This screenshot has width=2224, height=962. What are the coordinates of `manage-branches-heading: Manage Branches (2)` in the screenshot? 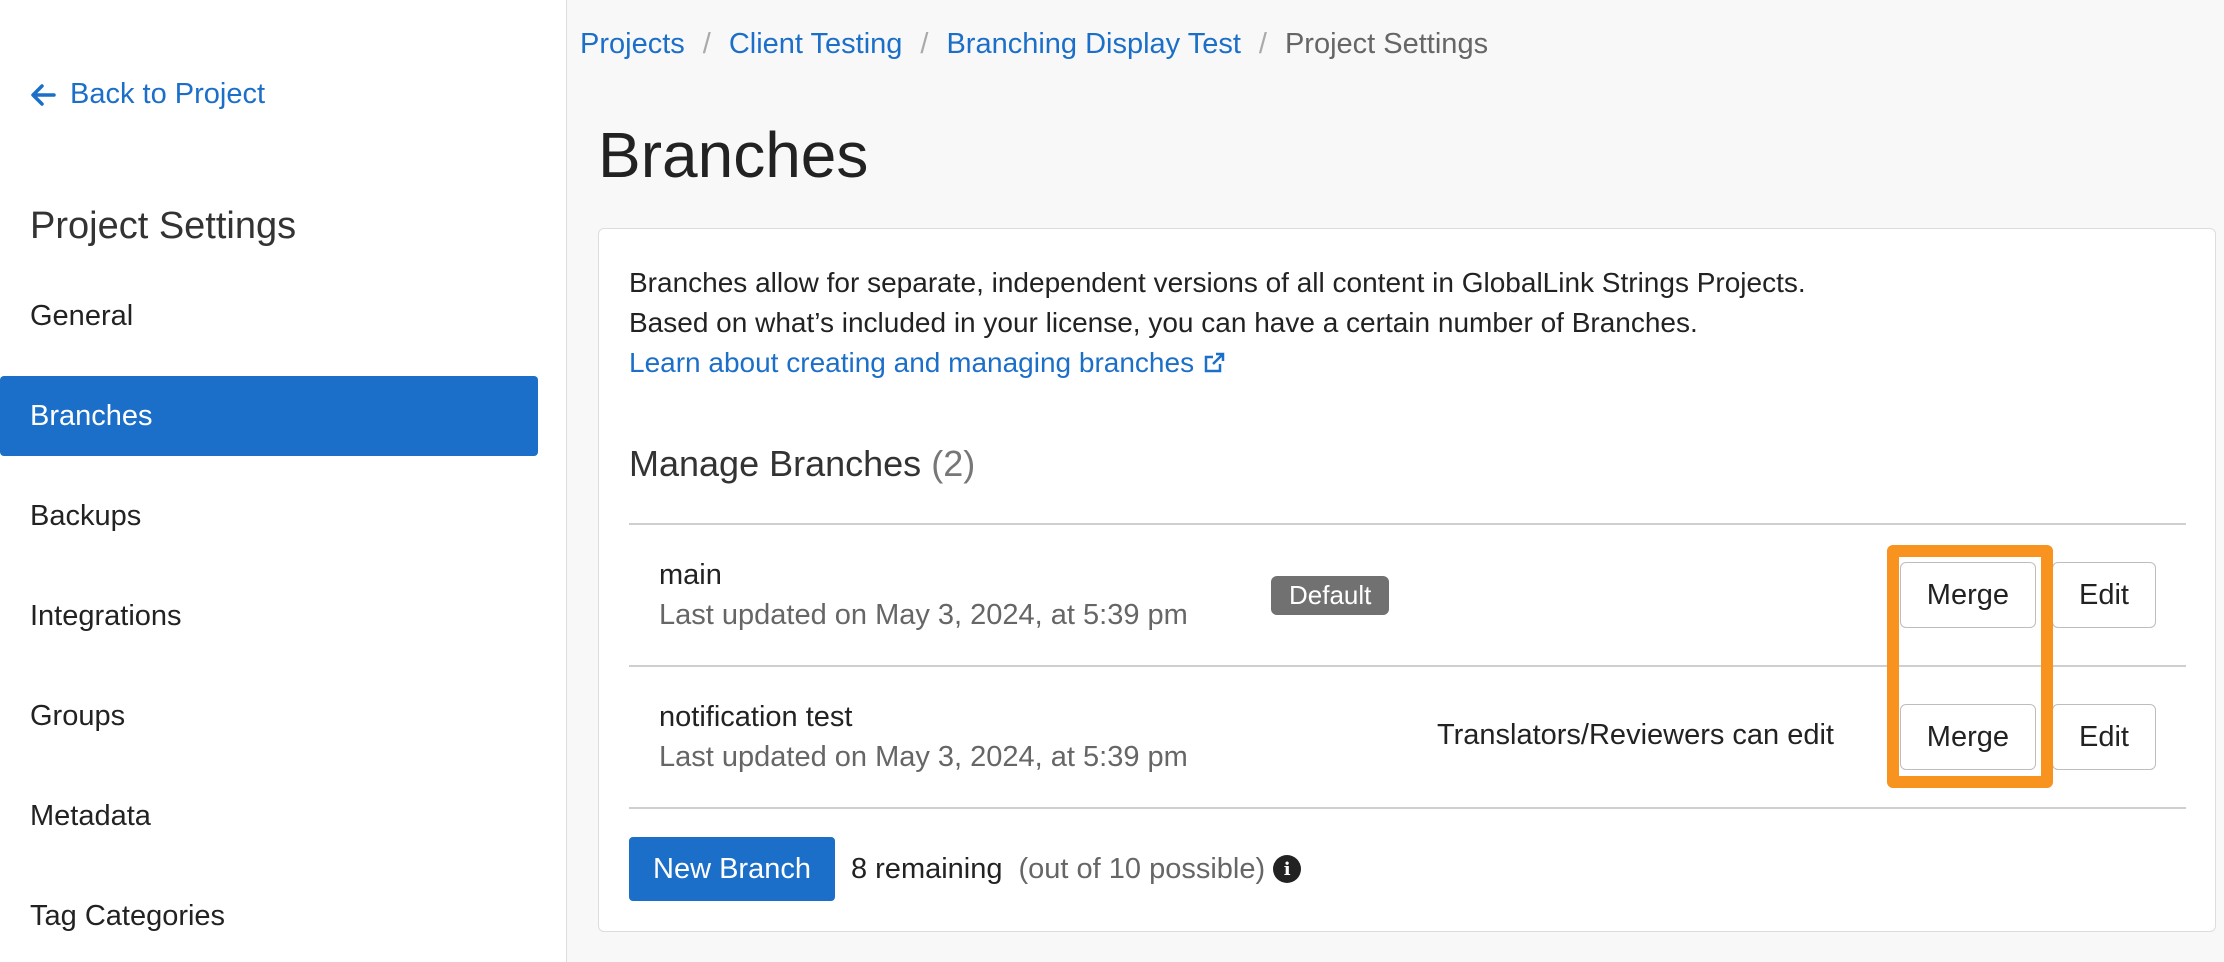 It's located at (802, 464).